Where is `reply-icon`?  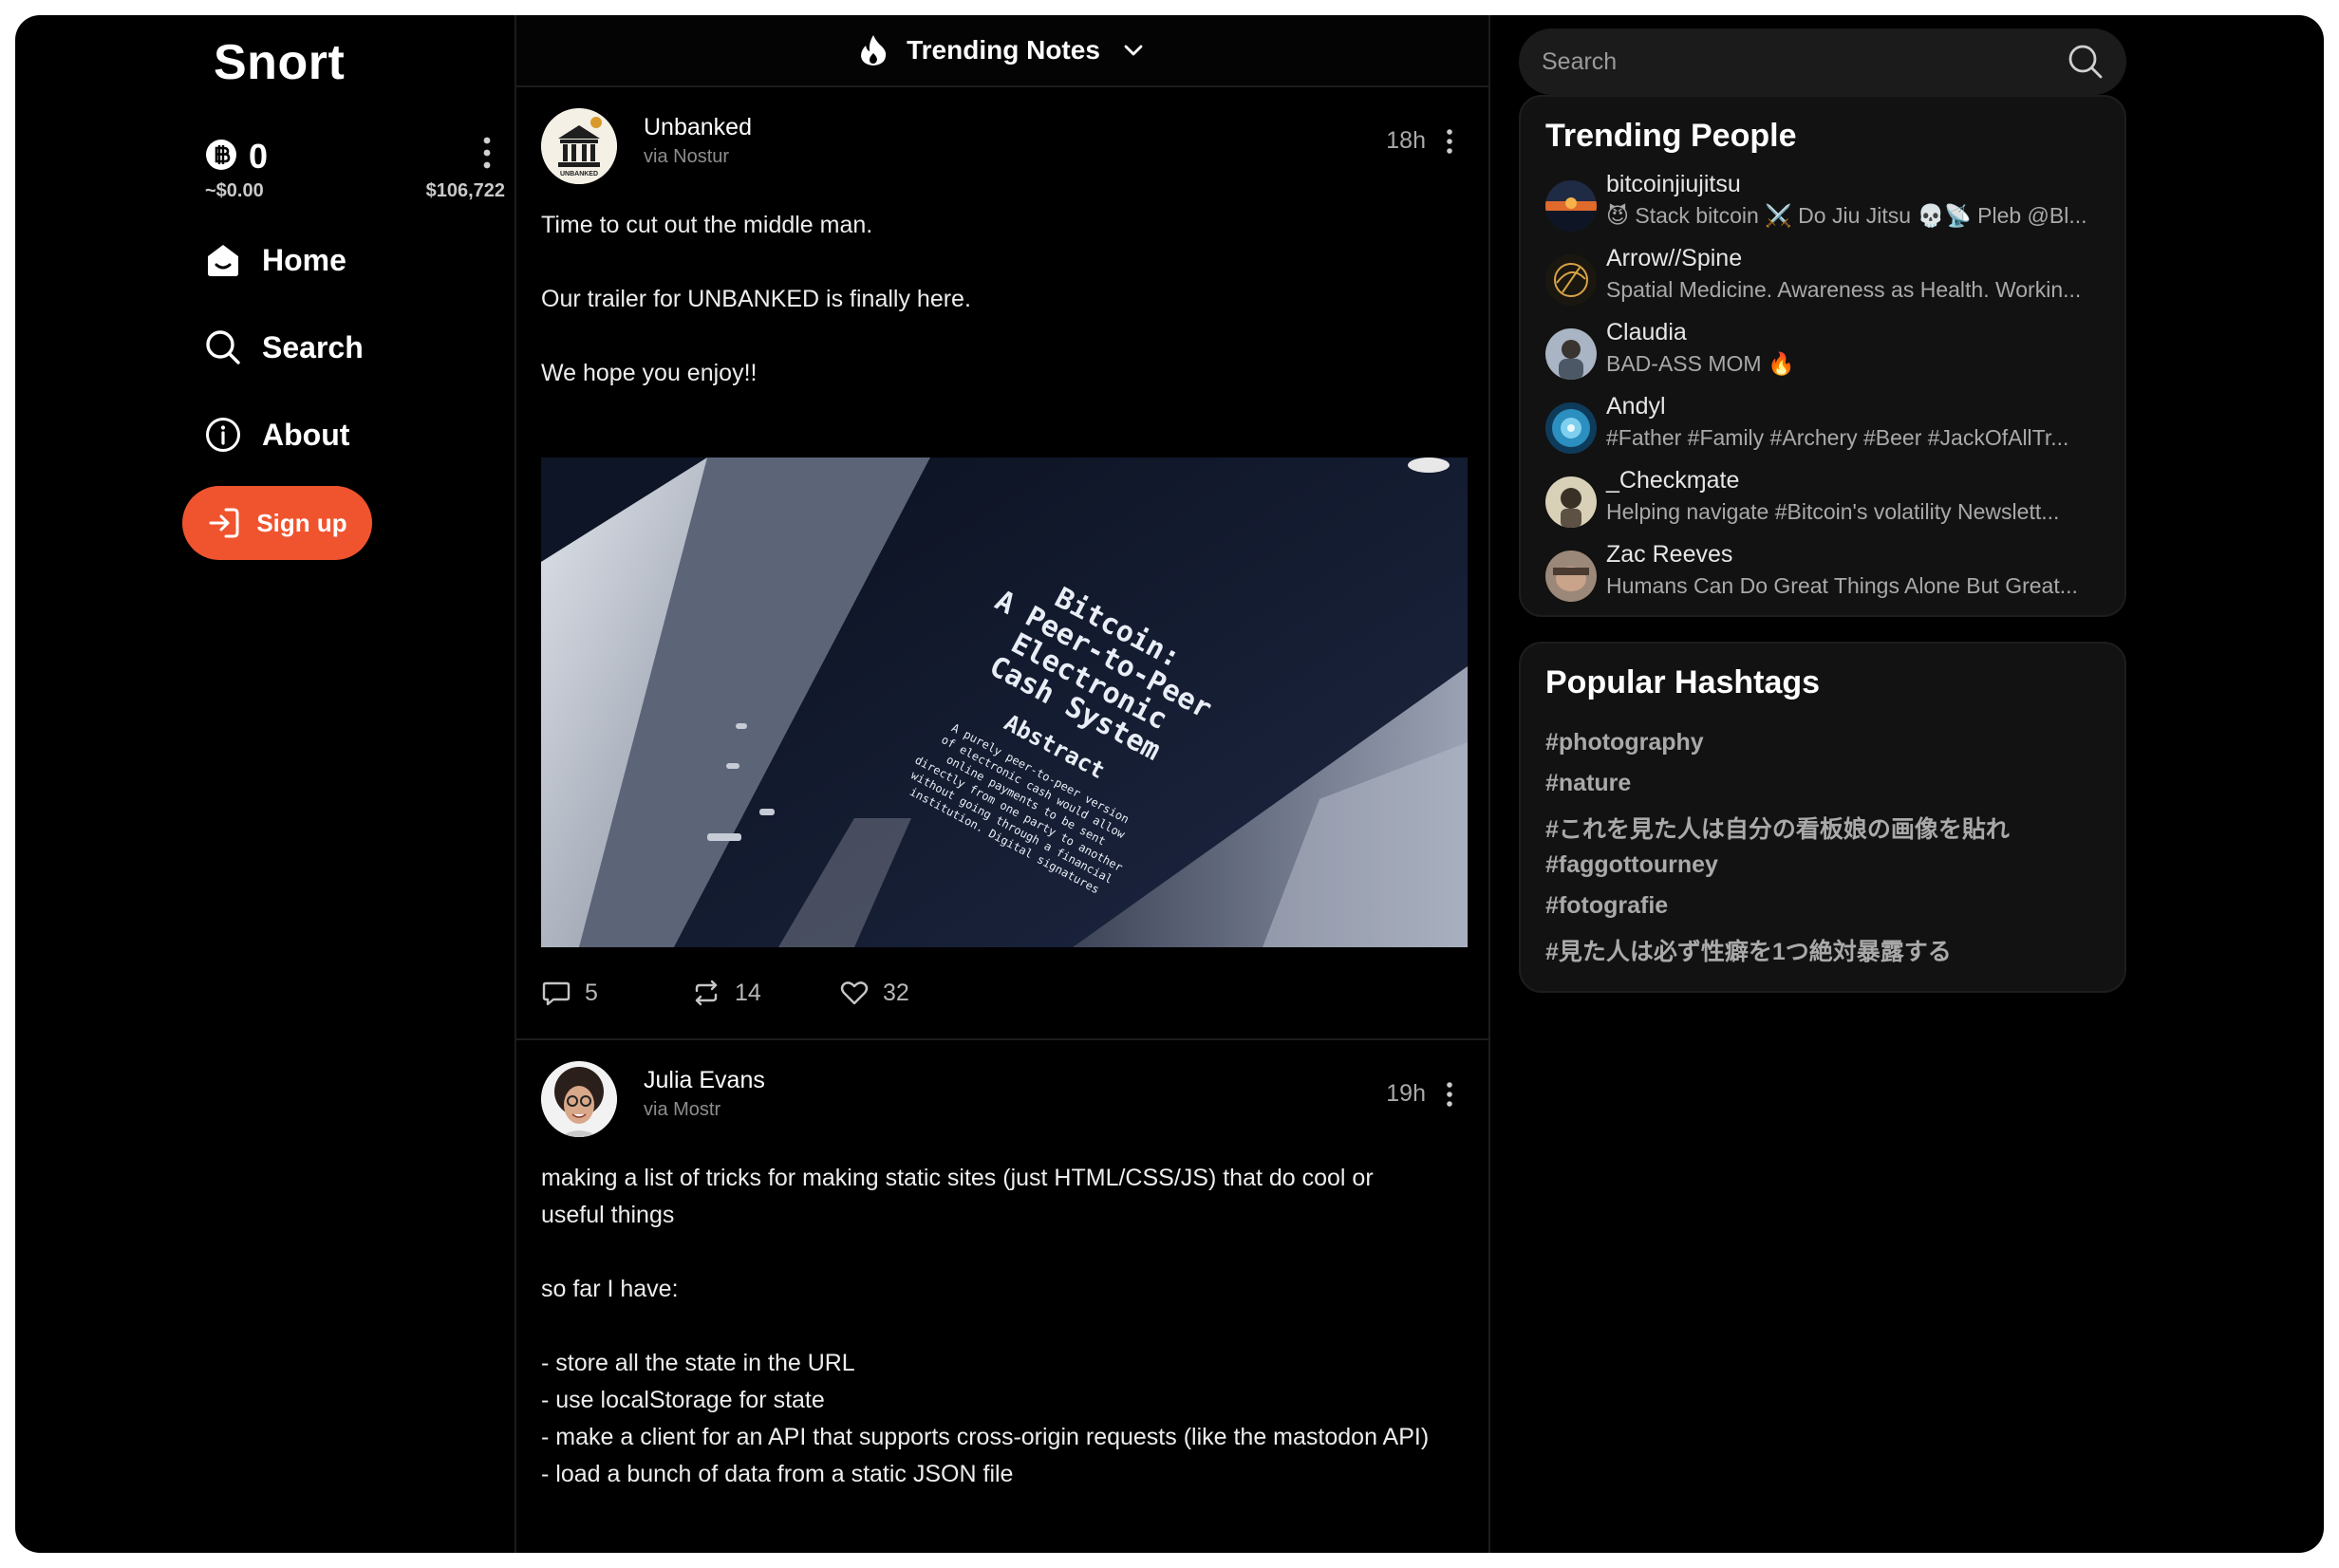 reply-icon is located at coordinates (557, 993).